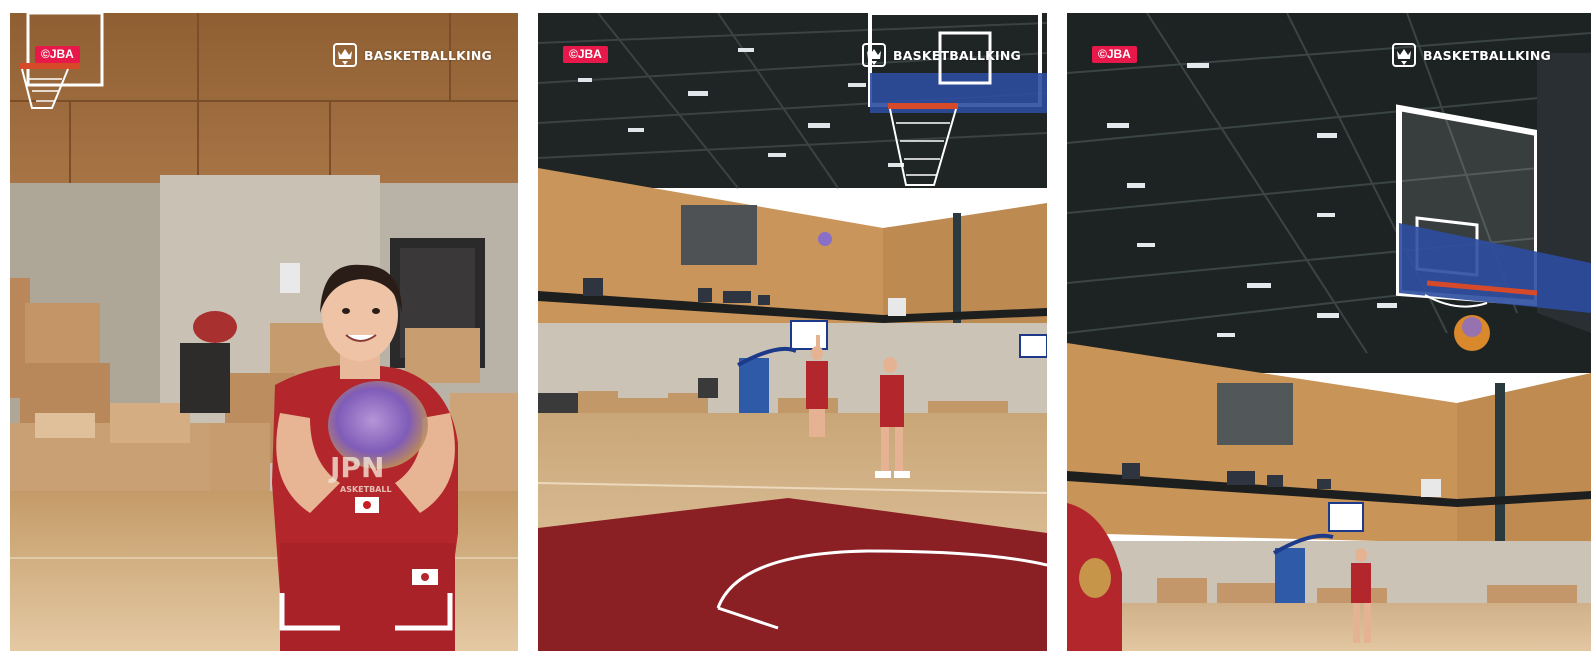 This screenshot has width=1591, height=651. What do you see at coordinates (357, 467) in the screenshot?
I see `jersey-chest-text: JPN` at bounding box center [357, 467].